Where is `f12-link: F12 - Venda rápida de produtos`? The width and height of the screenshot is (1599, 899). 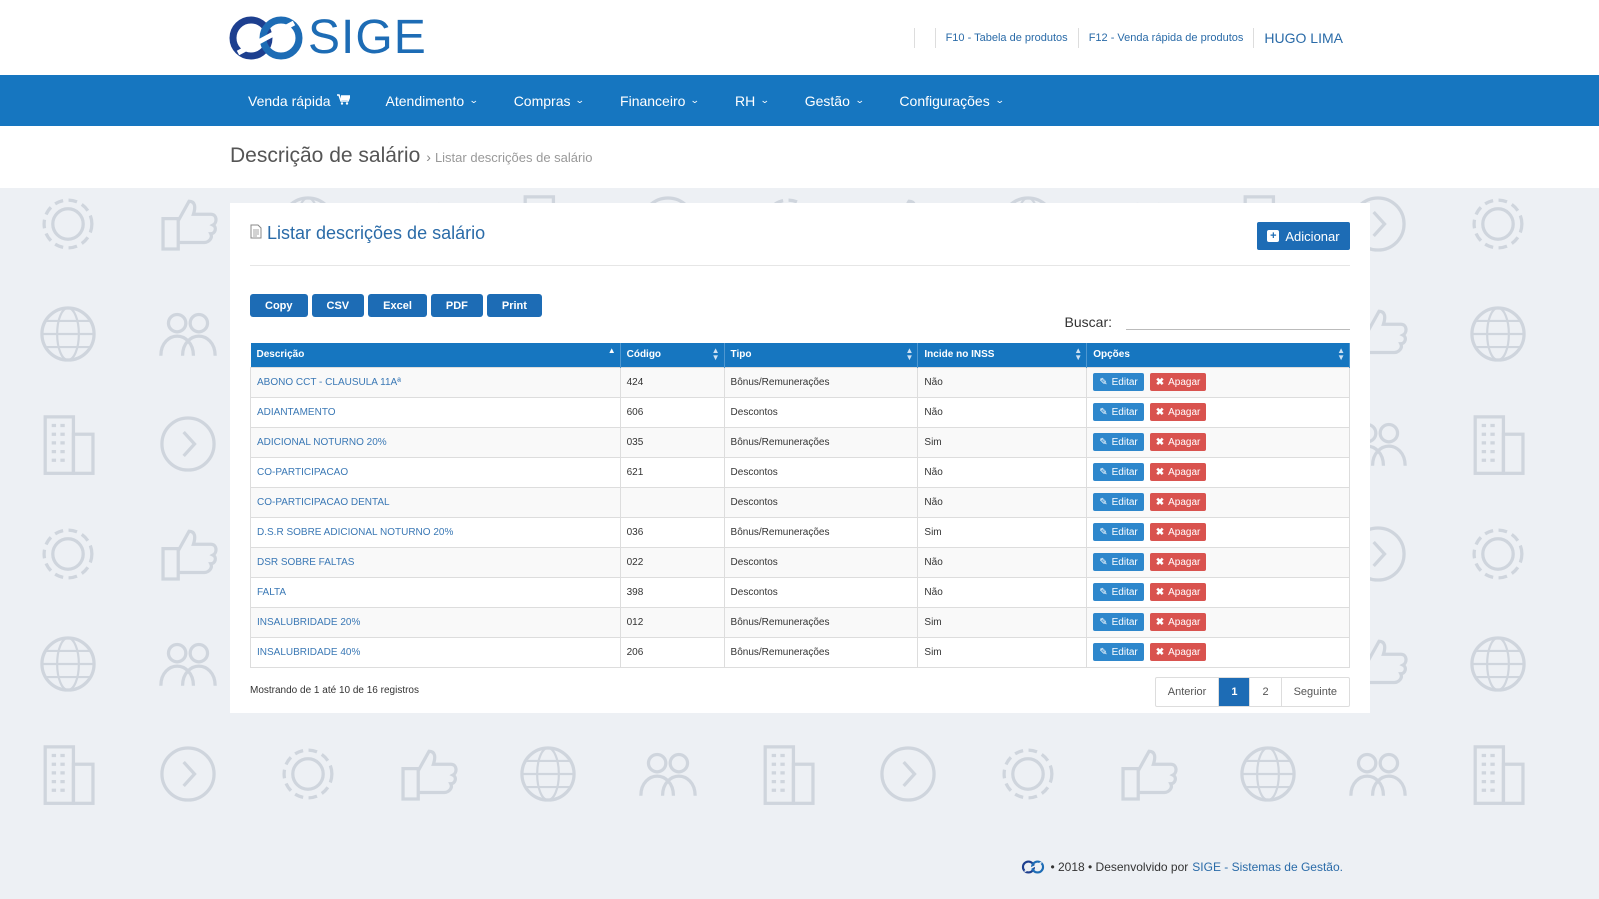 f12-link: F12 - Venda rápida de produtos is located at coordinates (1166, 38).